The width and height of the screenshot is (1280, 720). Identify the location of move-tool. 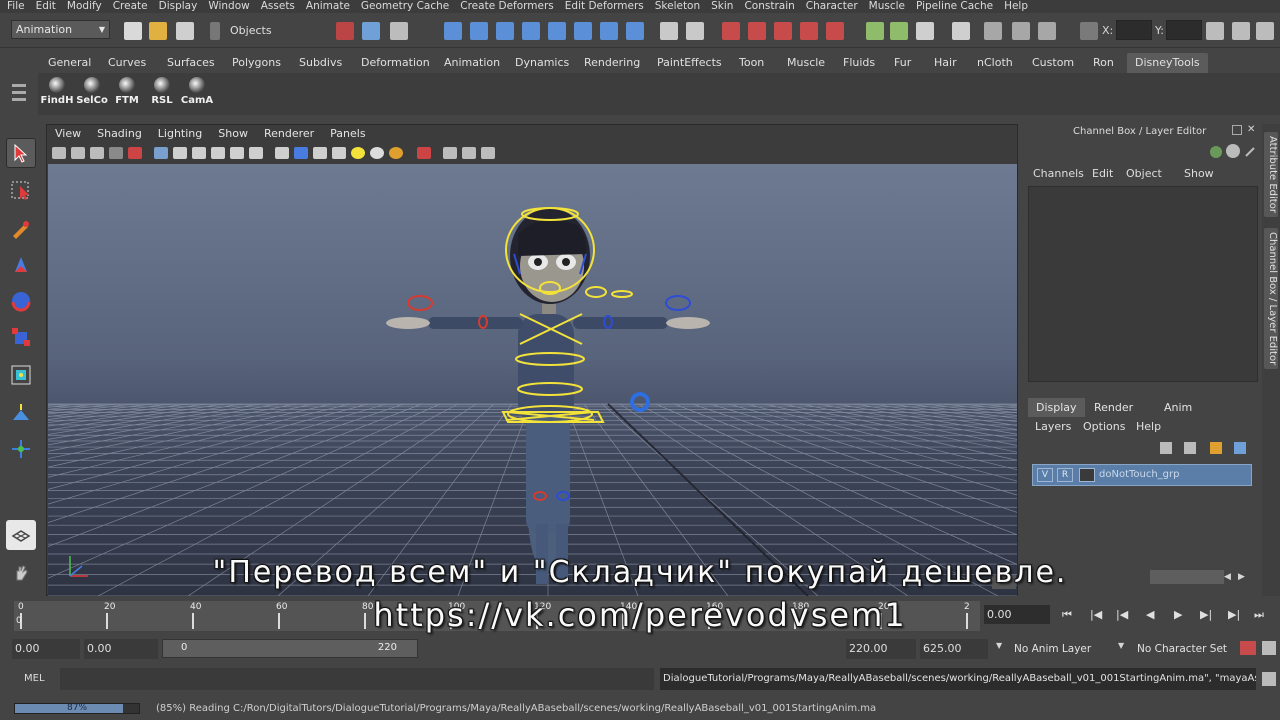
(21, 265).